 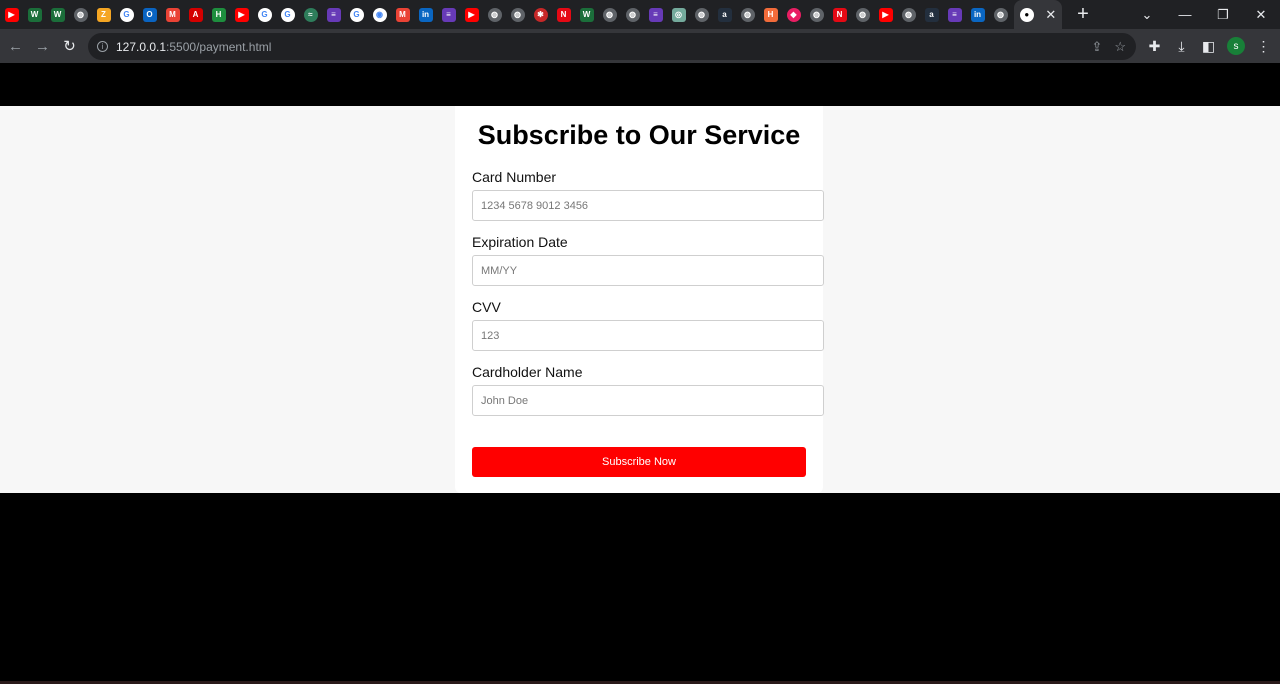 I want to click on gear-icon: ✱, so click(x=540, y=14).